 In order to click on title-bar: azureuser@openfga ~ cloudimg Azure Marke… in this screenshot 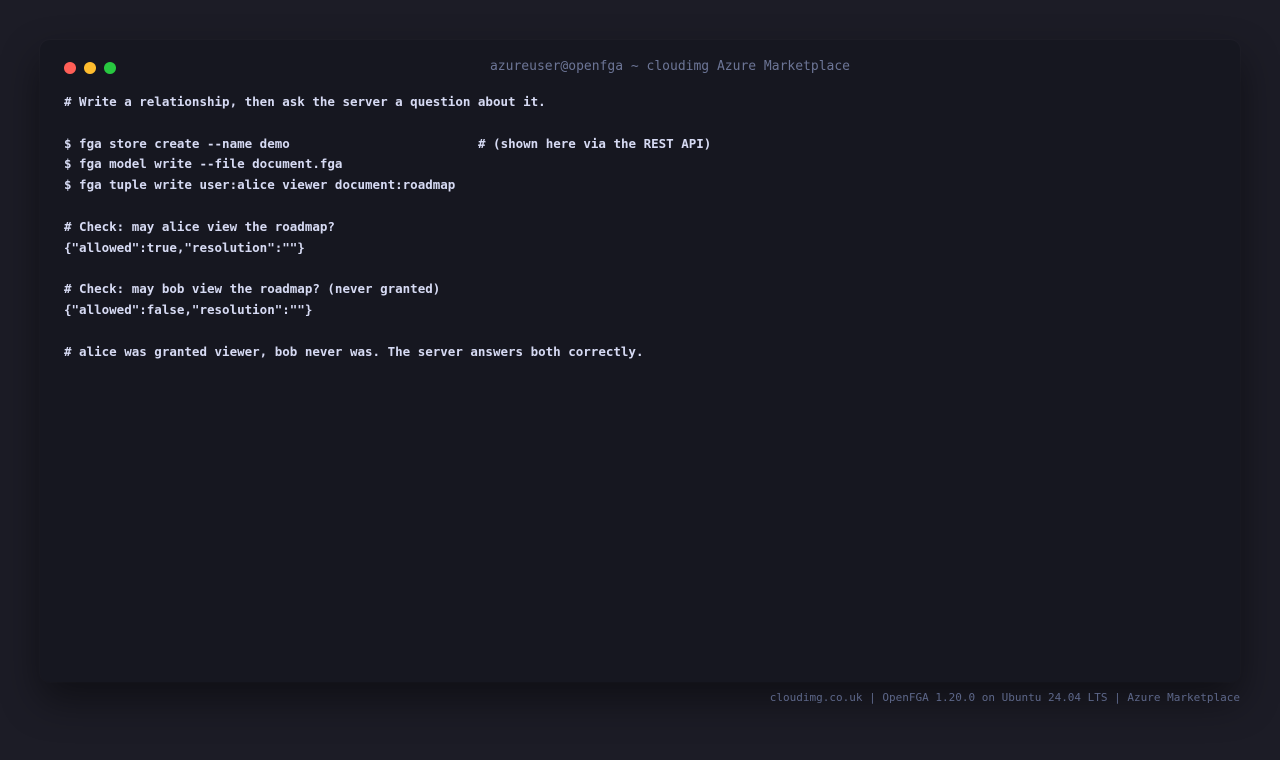, I will do `click(640, 68)`.